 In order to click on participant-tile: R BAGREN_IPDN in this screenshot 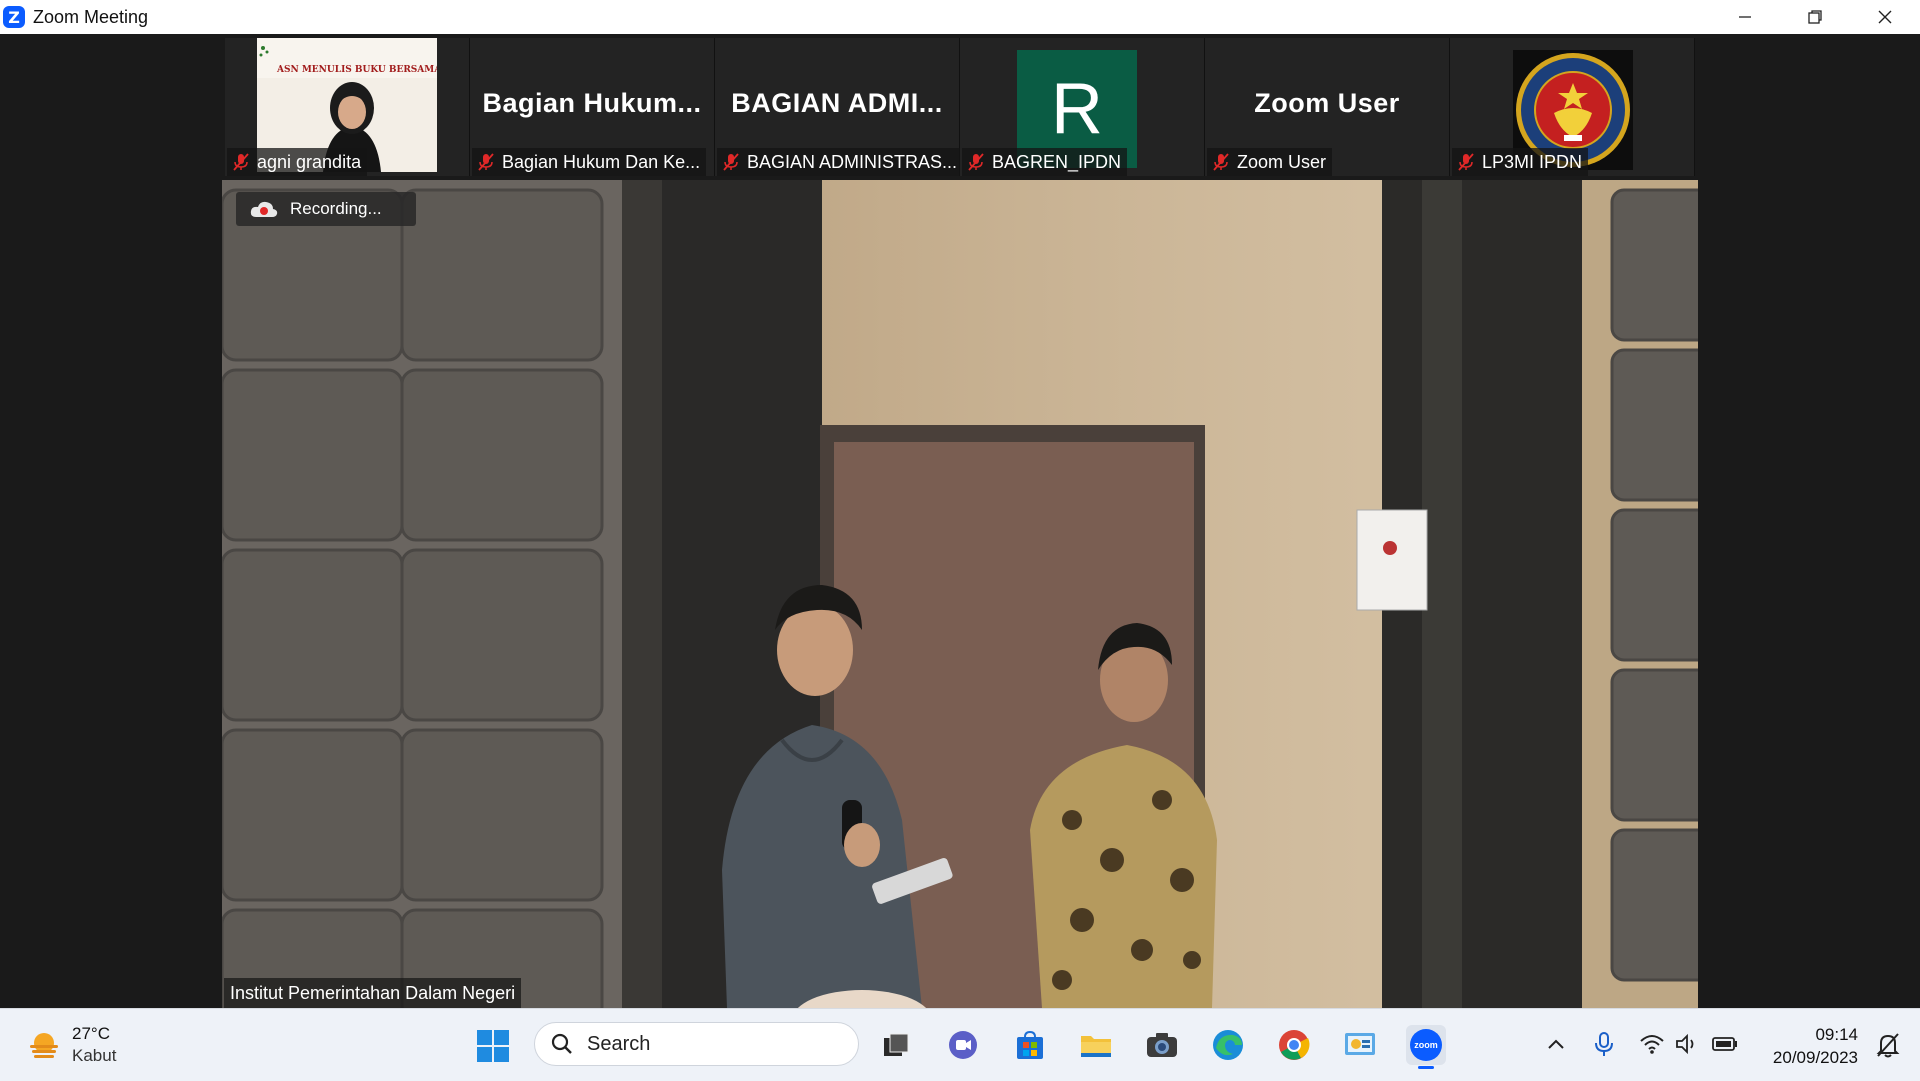, I will do `click(1082, 107)`.